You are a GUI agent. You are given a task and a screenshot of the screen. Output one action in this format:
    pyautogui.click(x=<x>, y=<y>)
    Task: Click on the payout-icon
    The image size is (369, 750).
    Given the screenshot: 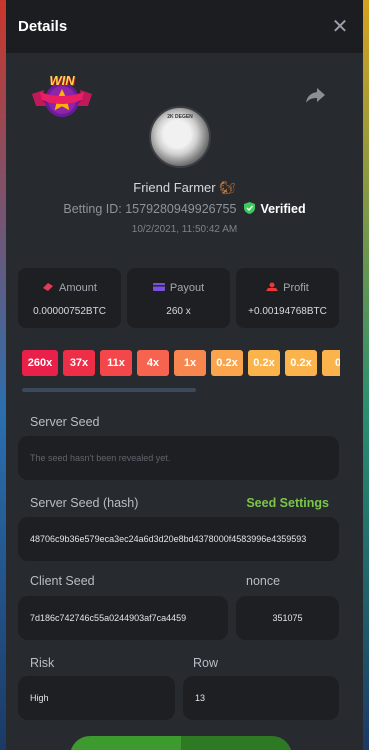 What is the action you would take?
    pyautogui.click(x=158, y=287)
    